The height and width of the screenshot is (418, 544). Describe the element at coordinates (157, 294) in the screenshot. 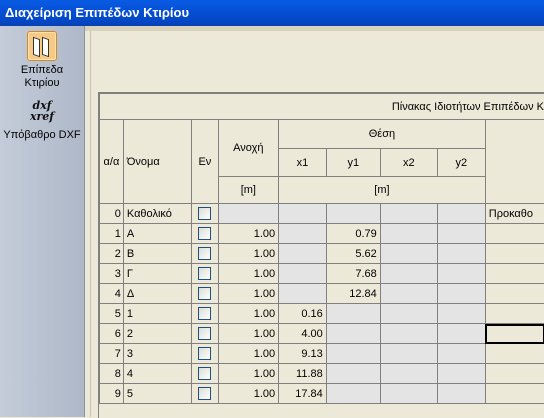

I see `name-cell: Δ` at that location.